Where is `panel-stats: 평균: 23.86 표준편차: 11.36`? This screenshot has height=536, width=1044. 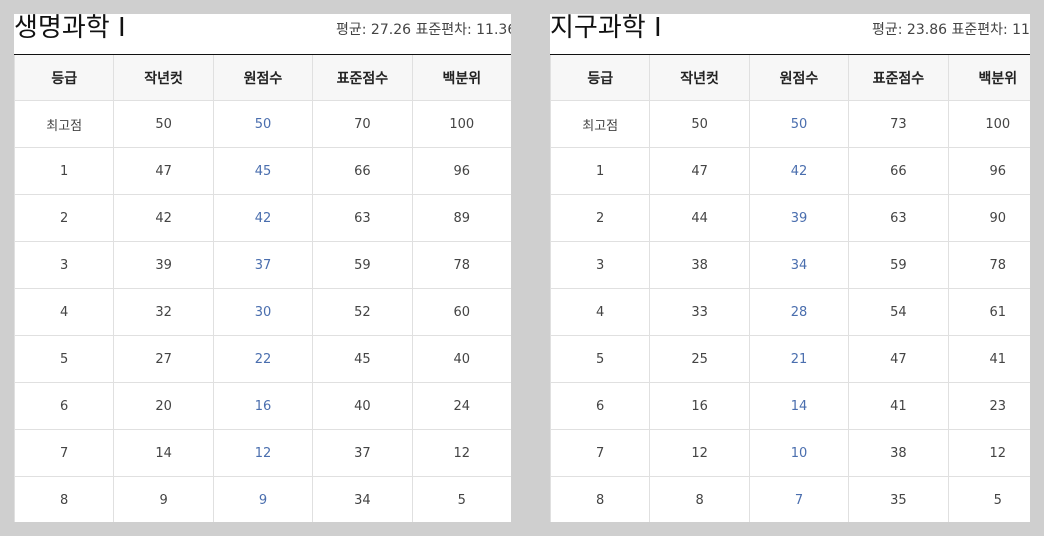
panel-stats: 평균: 23.86 표준편차: 11.36 is located at coordinates (951, 30).